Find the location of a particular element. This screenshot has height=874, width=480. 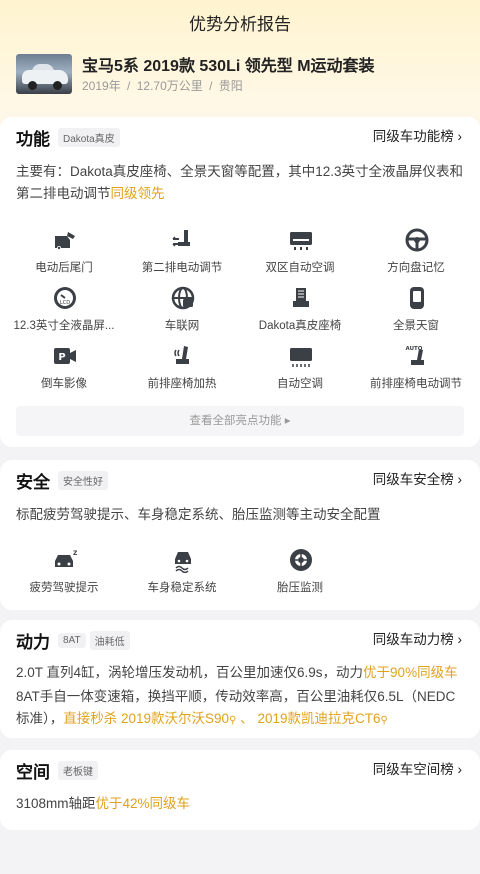

safety-tag: 安全性好 is located at coordinates (83, 480).